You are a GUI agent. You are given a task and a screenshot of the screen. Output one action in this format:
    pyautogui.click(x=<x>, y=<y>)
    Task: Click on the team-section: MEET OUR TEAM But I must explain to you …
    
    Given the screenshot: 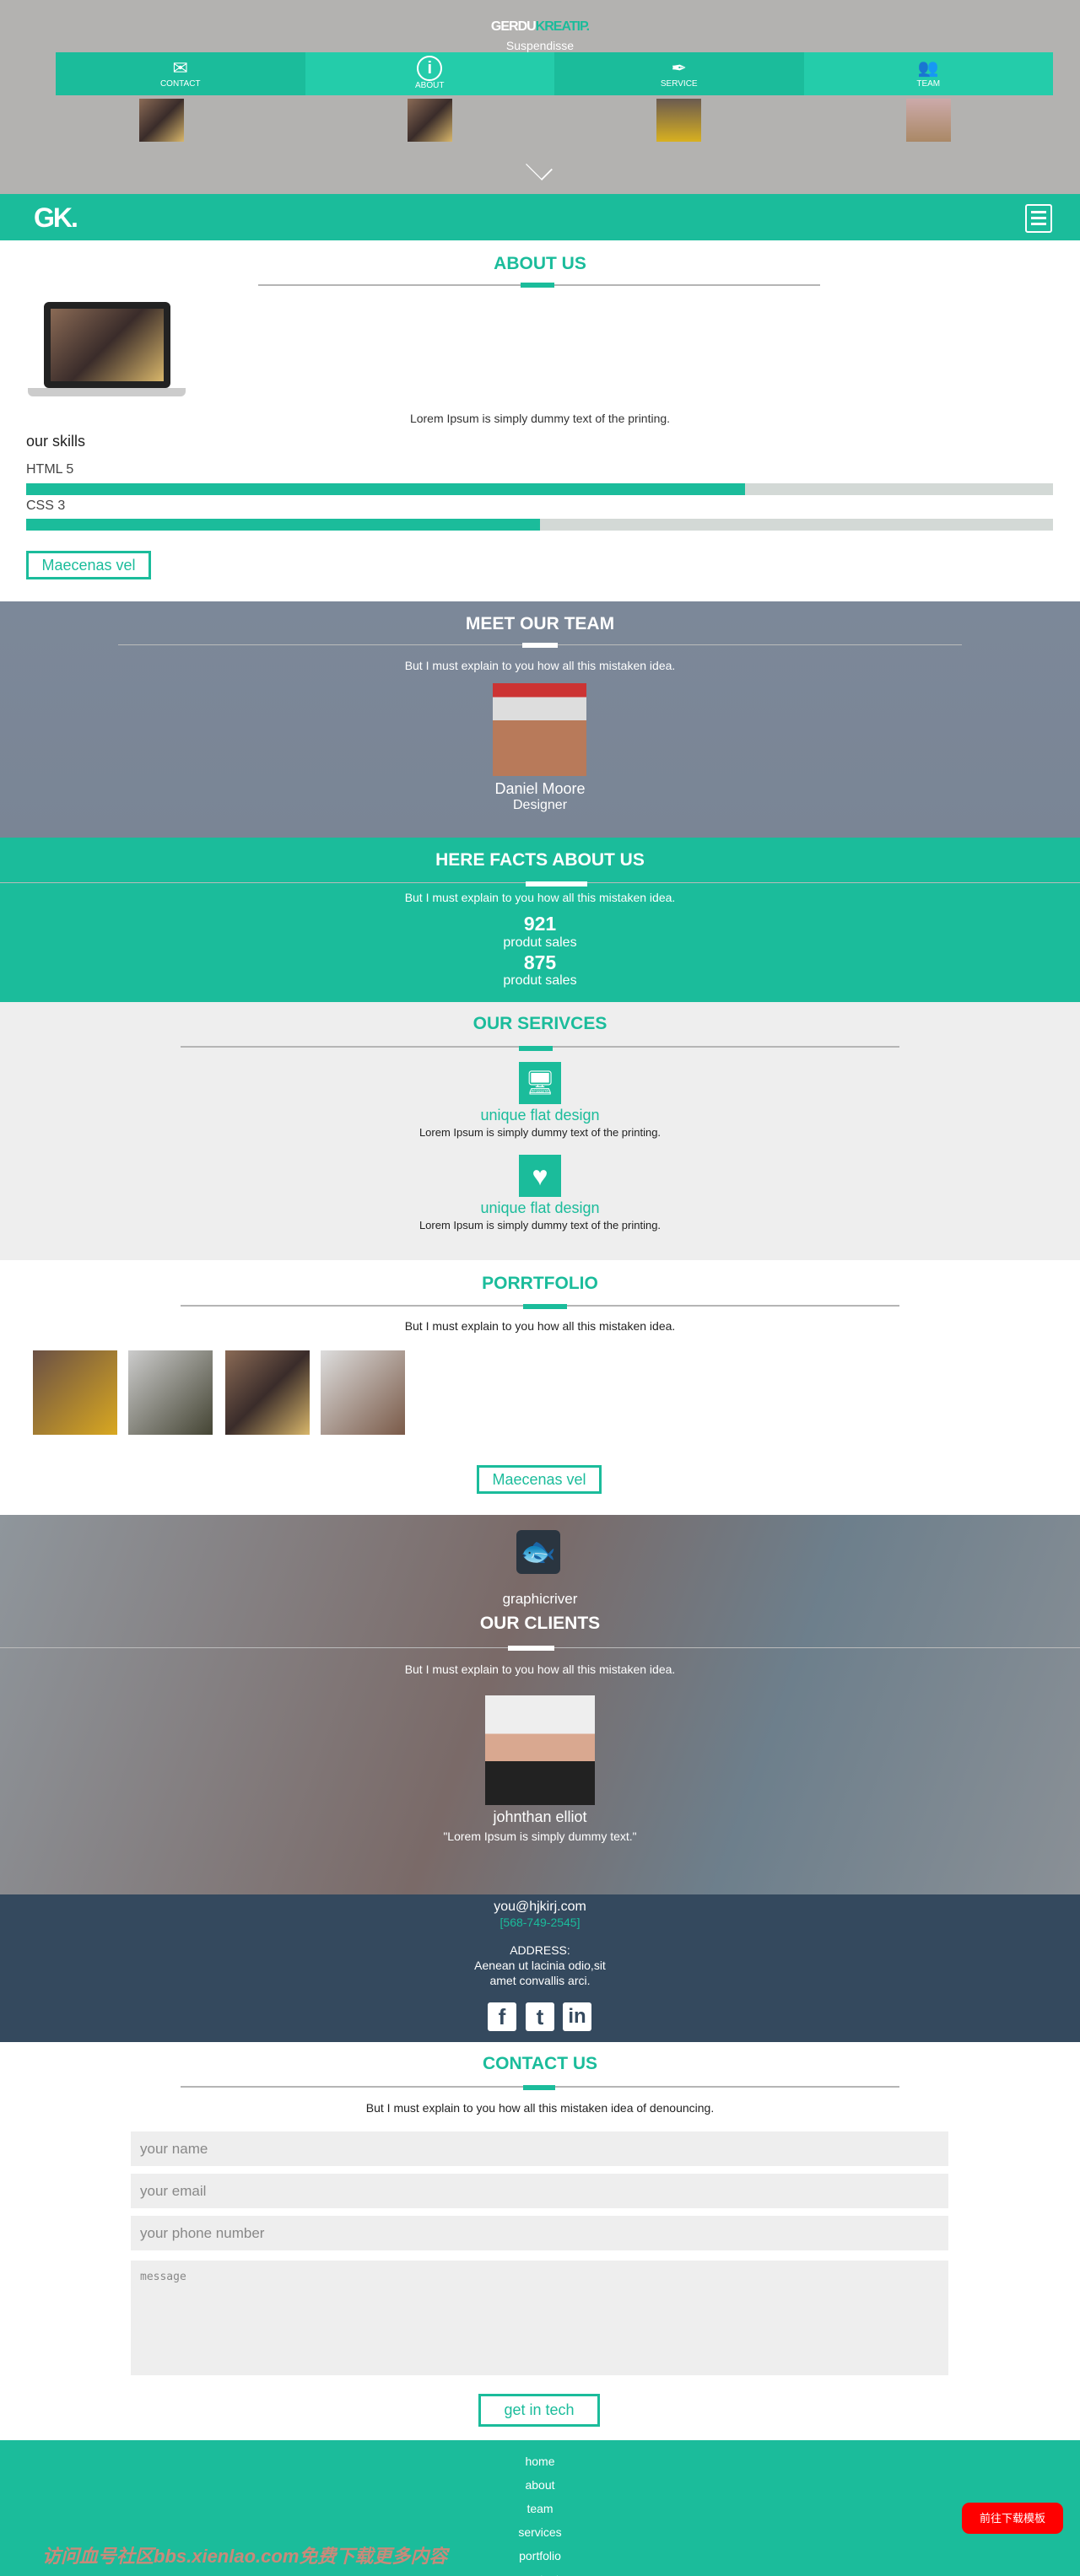 What is the action you would take?
    pyautogui.click(x=540, y=719)
    